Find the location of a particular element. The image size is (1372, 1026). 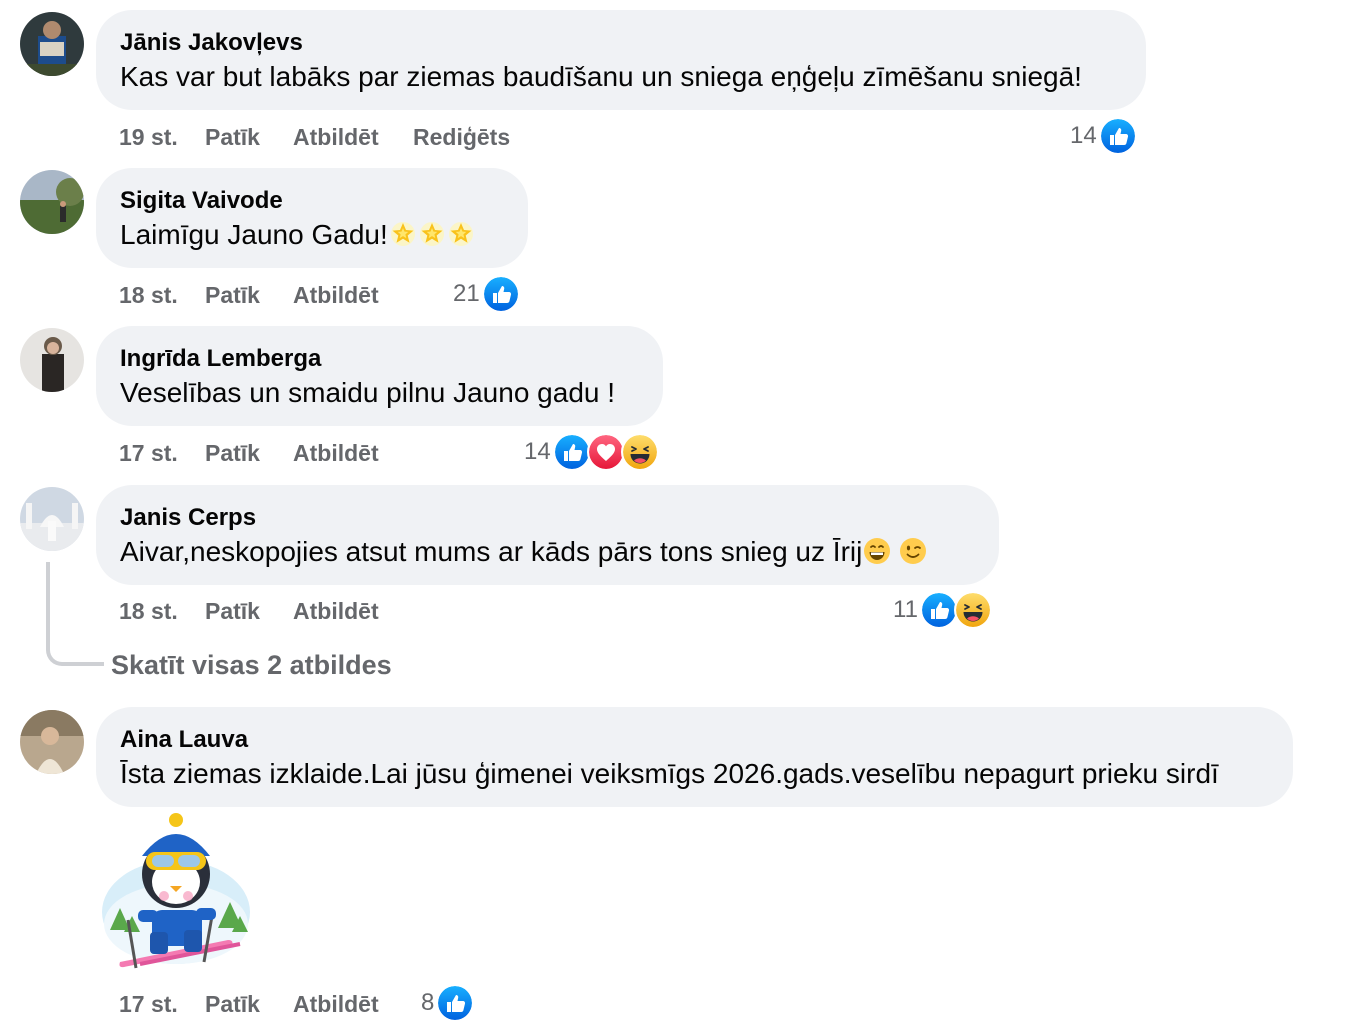

reaction-summary: 21 is located at coordinates (486, 294).